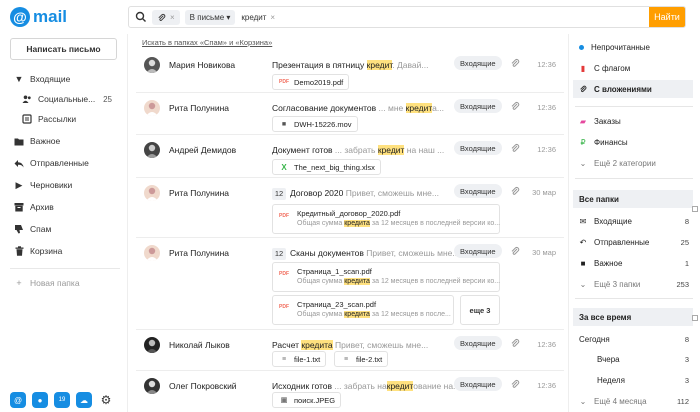  What do you see at coordinates (272, 17) in the screenshot?
I see `clear-query-icon: ×` at bounding box center [272, 17].